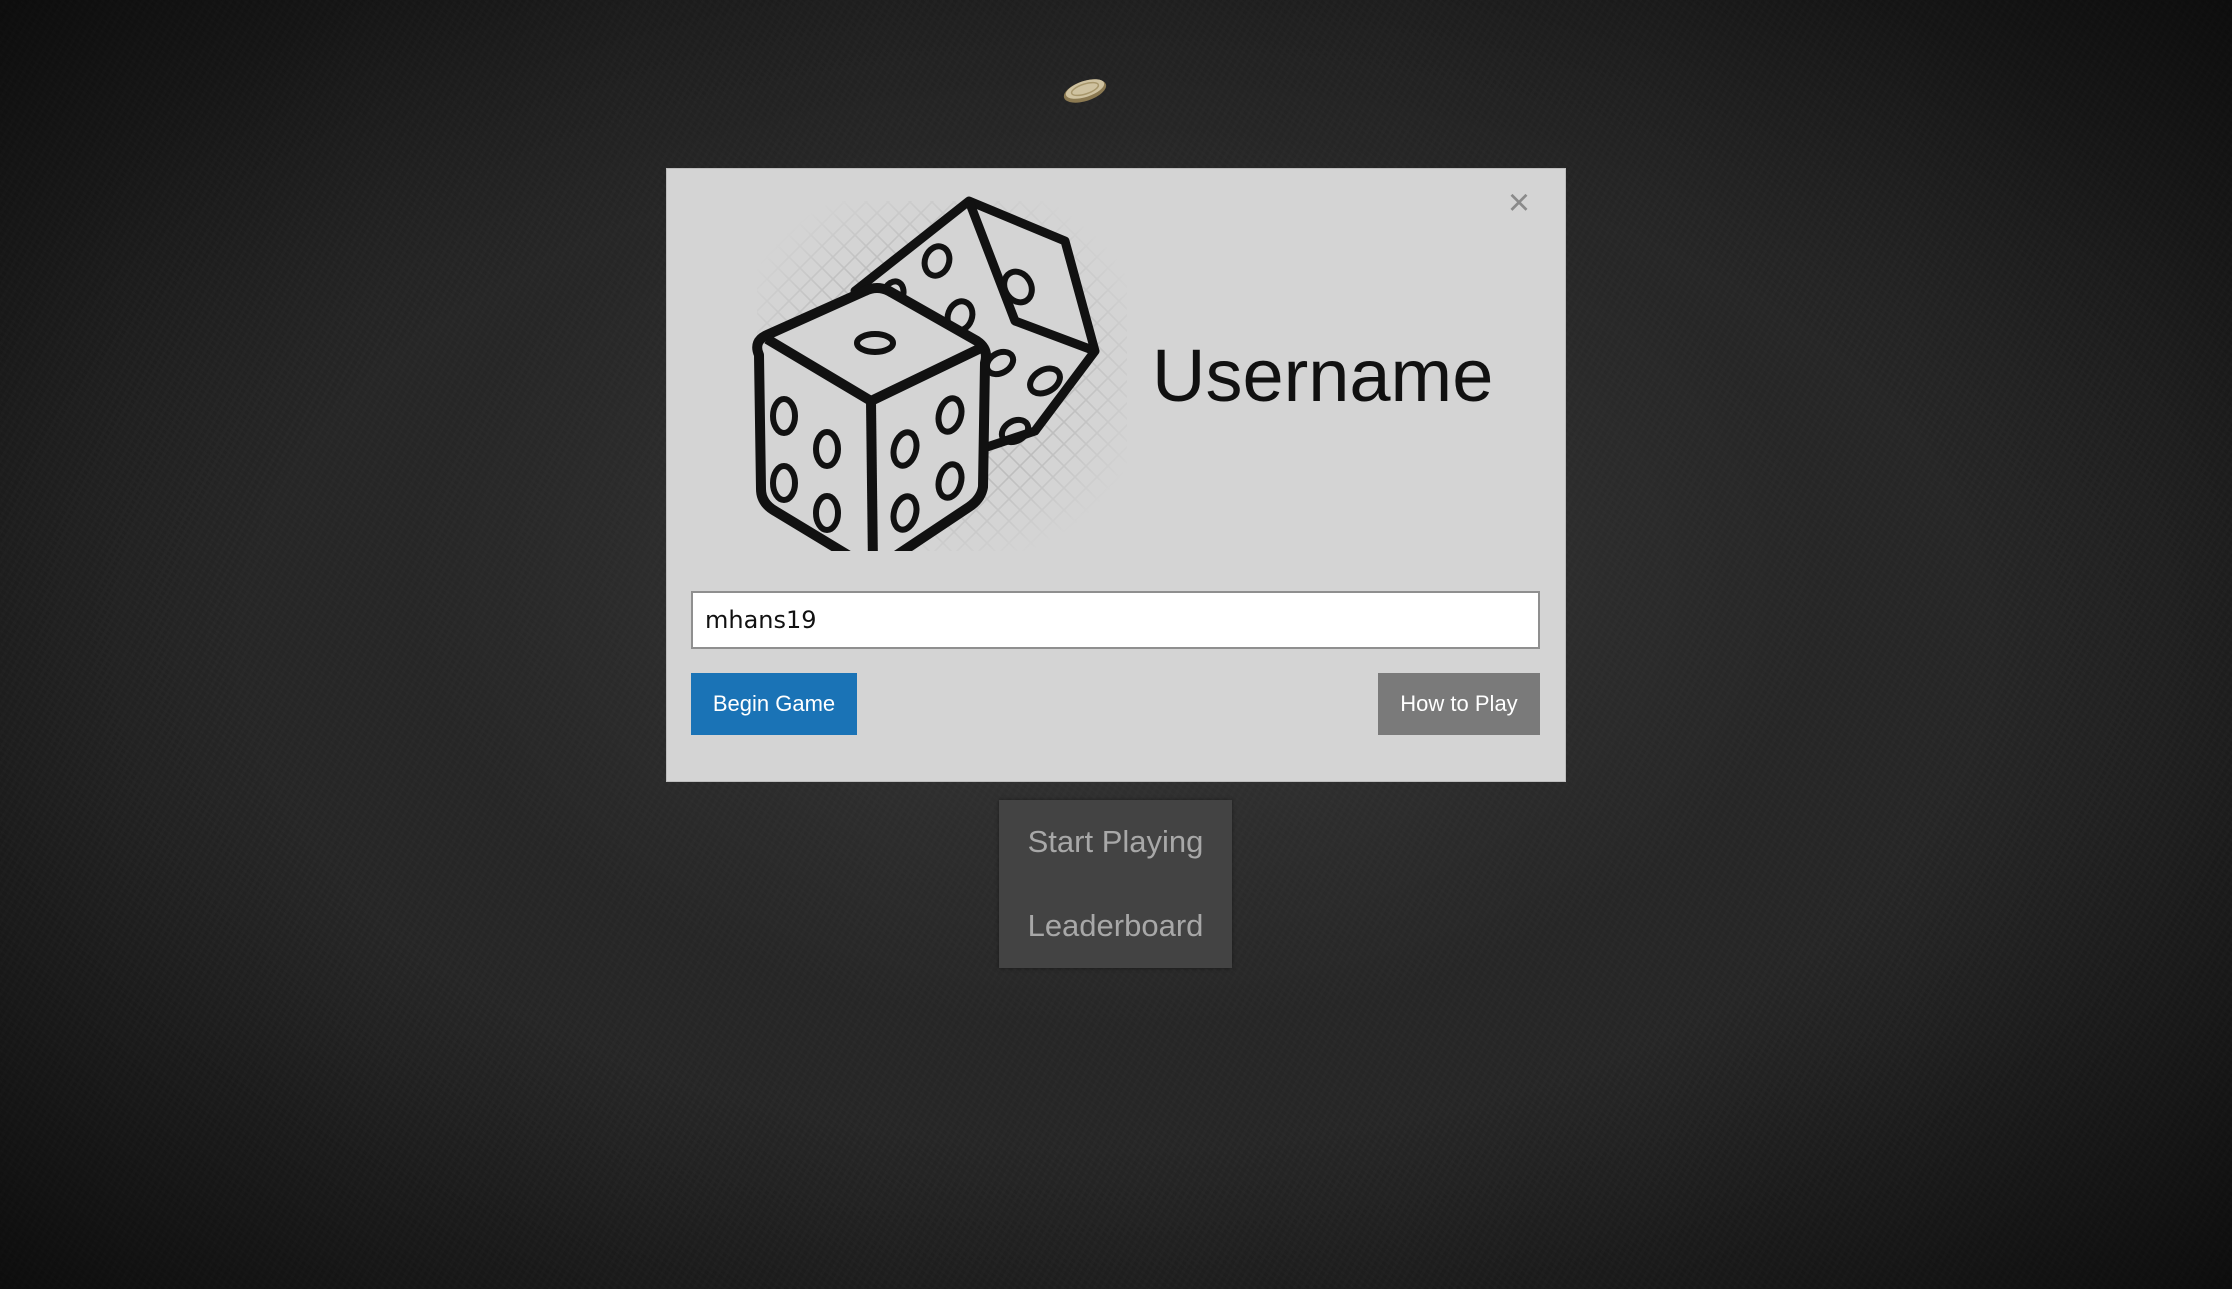 The width and height of the screenshot is (2232, 1289). What do you see at coordinates (1323, 375) in the screenshot?
I see `modal-title: Username` at bounding box center [1323, 375].